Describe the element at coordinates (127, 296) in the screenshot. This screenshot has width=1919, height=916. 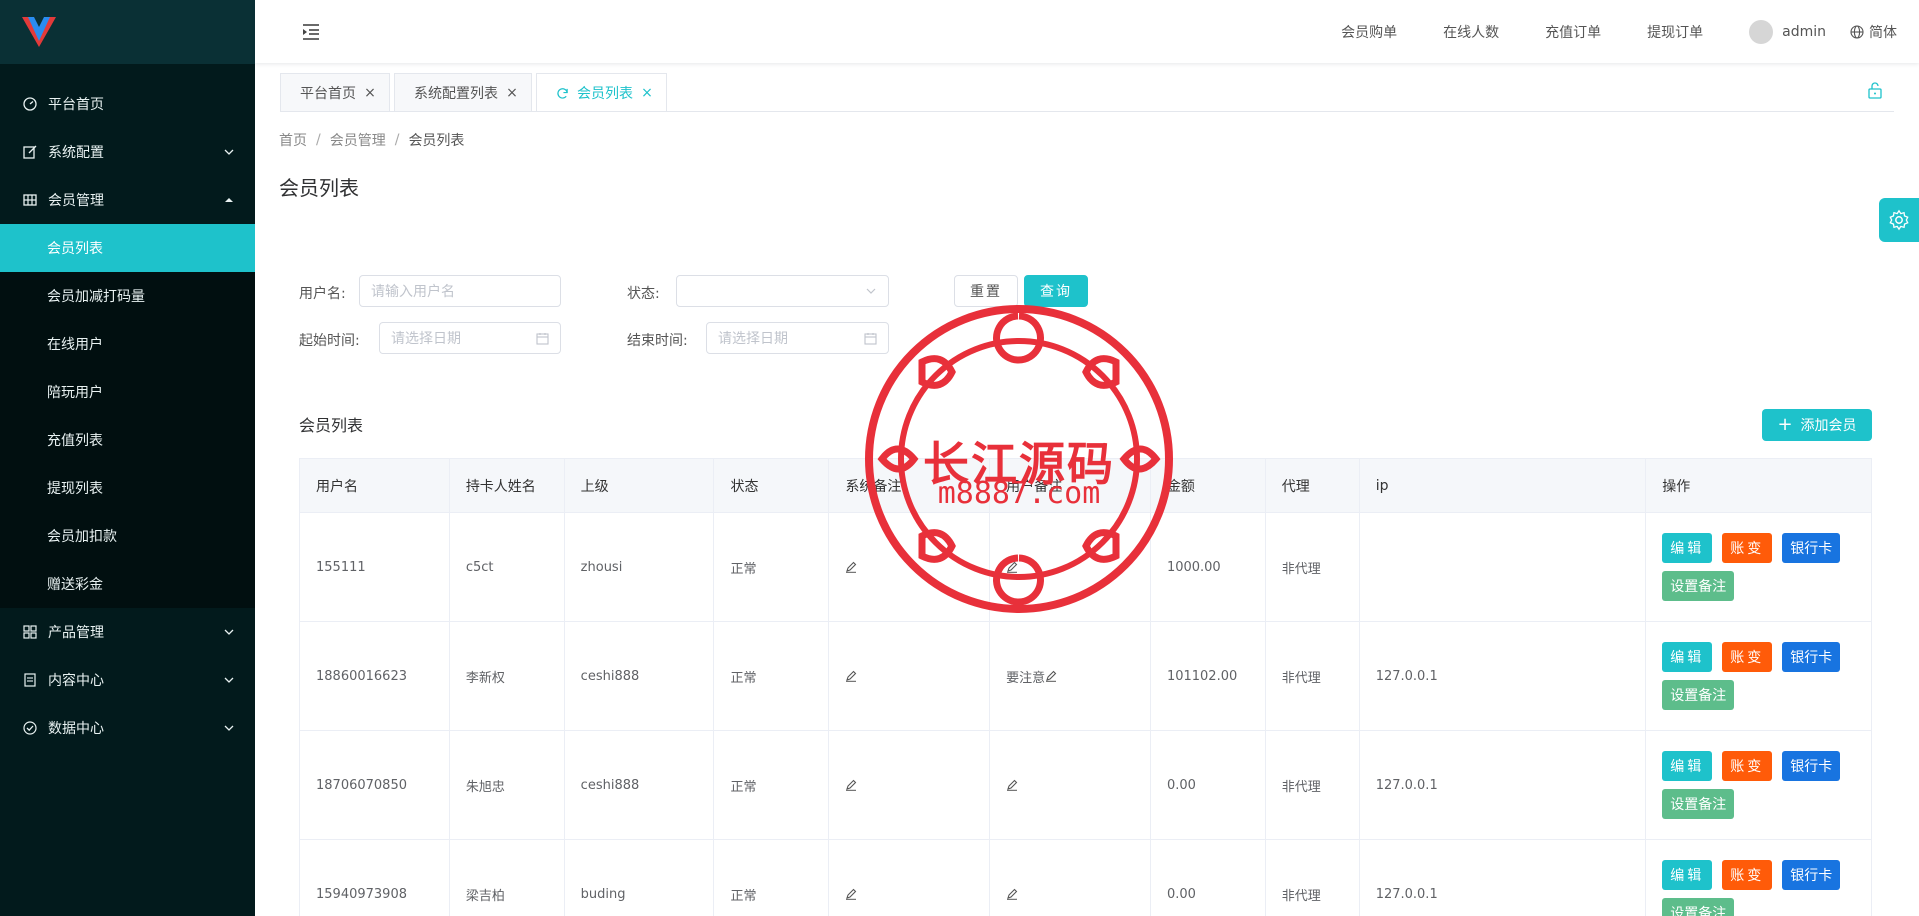
I see `sidebar-subitem-member-wager: 会员加减打码量` at that location.